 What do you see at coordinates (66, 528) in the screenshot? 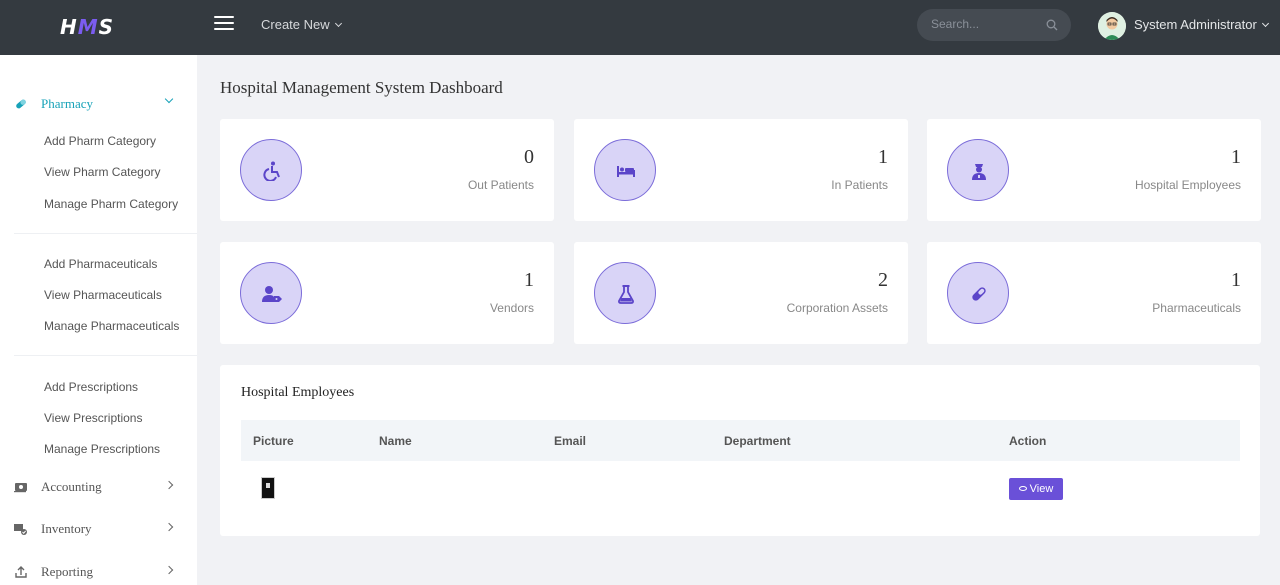
I see `sidebar-item-label: Inventory` at bounding box center [66, 528].